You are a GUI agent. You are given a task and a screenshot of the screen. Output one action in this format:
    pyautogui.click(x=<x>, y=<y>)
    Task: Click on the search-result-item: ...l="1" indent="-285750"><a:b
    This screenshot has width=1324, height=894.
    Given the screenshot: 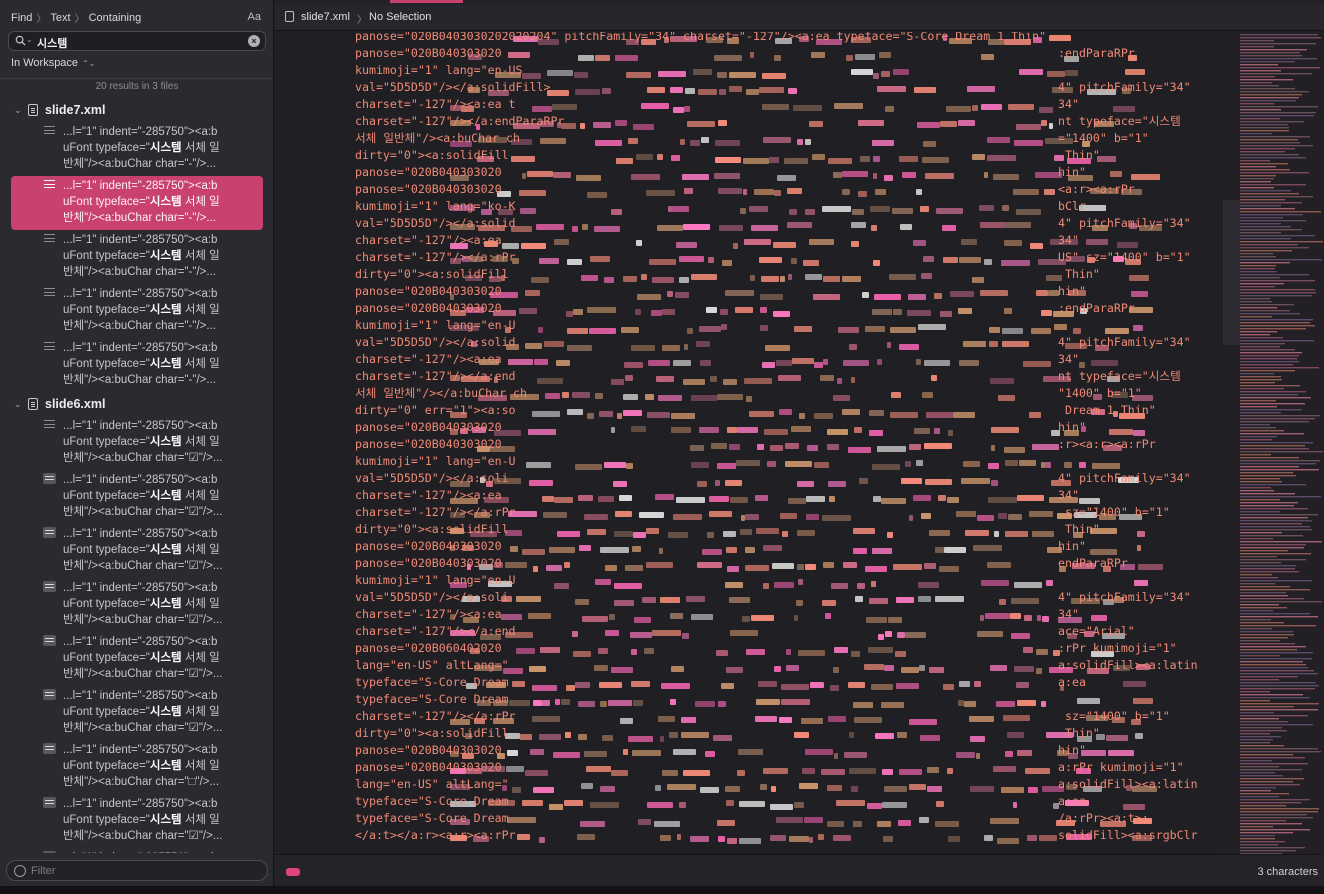 What is the action you would take?
    pyautogui.click(x=137, y=850)
    